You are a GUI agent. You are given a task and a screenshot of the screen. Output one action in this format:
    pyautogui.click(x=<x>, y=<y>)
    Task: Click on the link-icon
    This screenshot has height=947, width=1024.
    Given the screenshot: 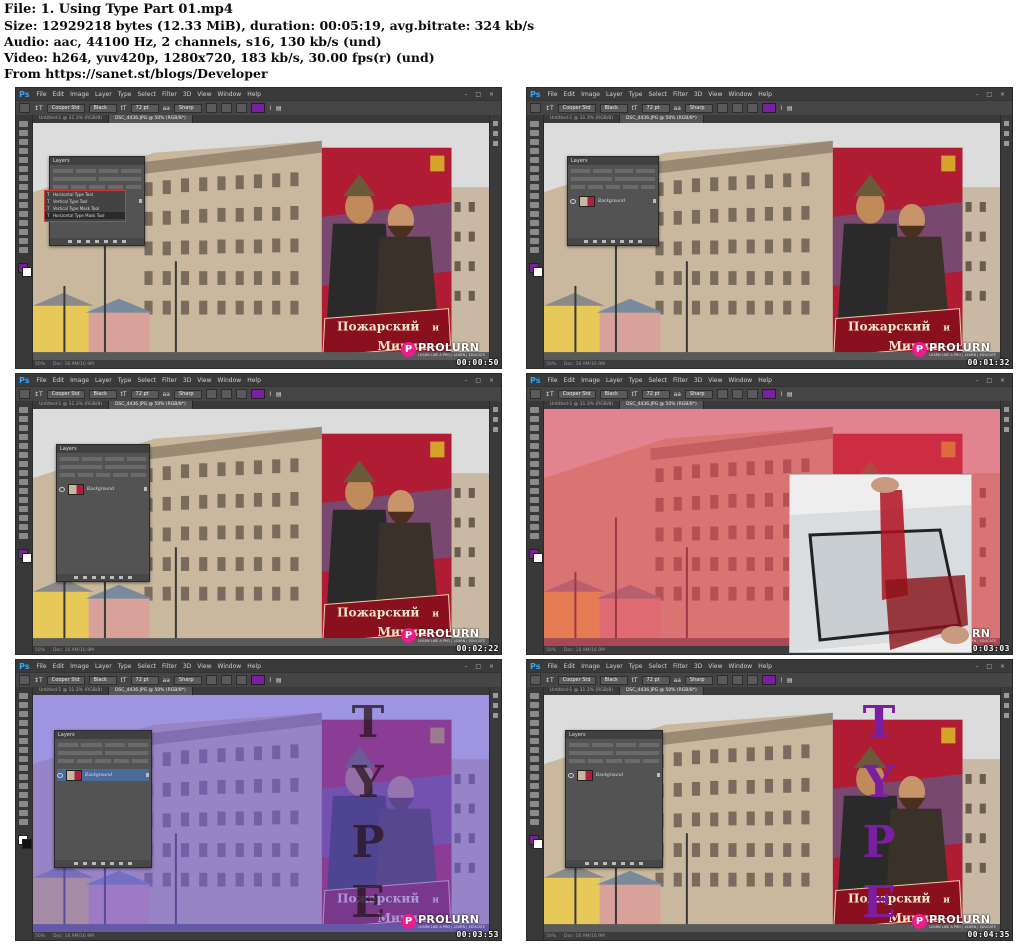 What is the action you would take?
    pyautogui.click(x=76, y=577)
    